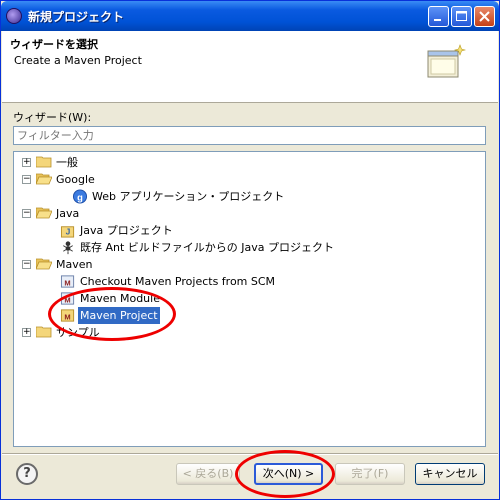  Describe the element at coordinates (76, 17) in the screenshot. I see `window-title: 新規プロジェクト` at that location.